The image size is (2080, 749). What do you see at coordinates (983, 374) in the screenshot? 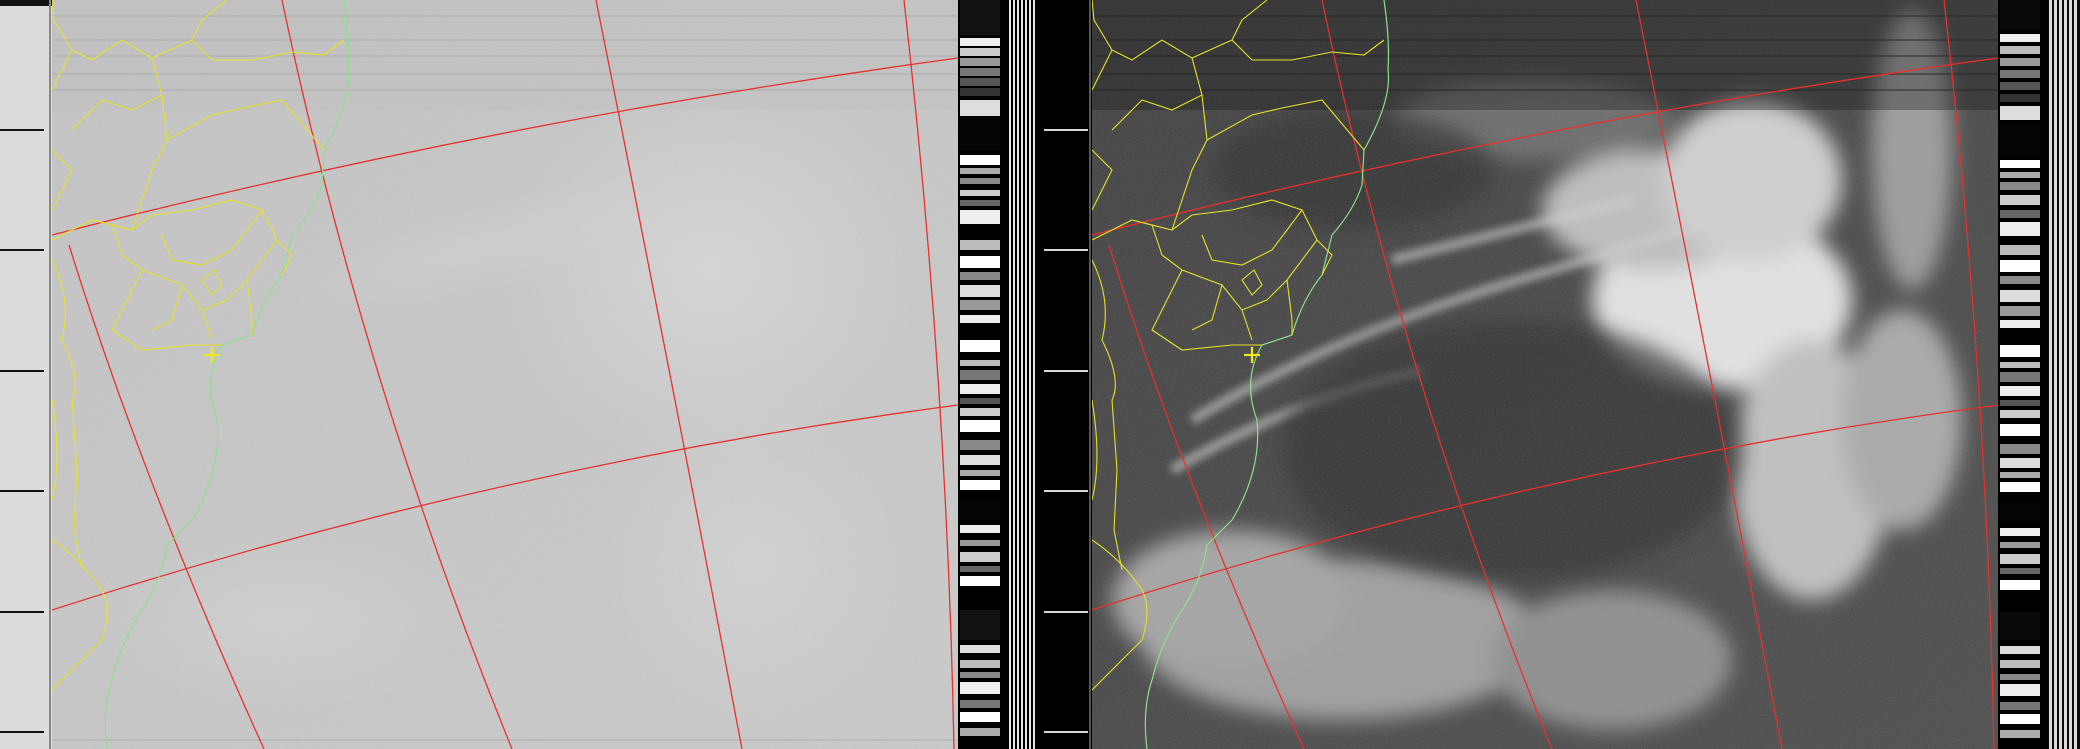
I see `telemetry-strip-a` at bounding box center [983, 374].